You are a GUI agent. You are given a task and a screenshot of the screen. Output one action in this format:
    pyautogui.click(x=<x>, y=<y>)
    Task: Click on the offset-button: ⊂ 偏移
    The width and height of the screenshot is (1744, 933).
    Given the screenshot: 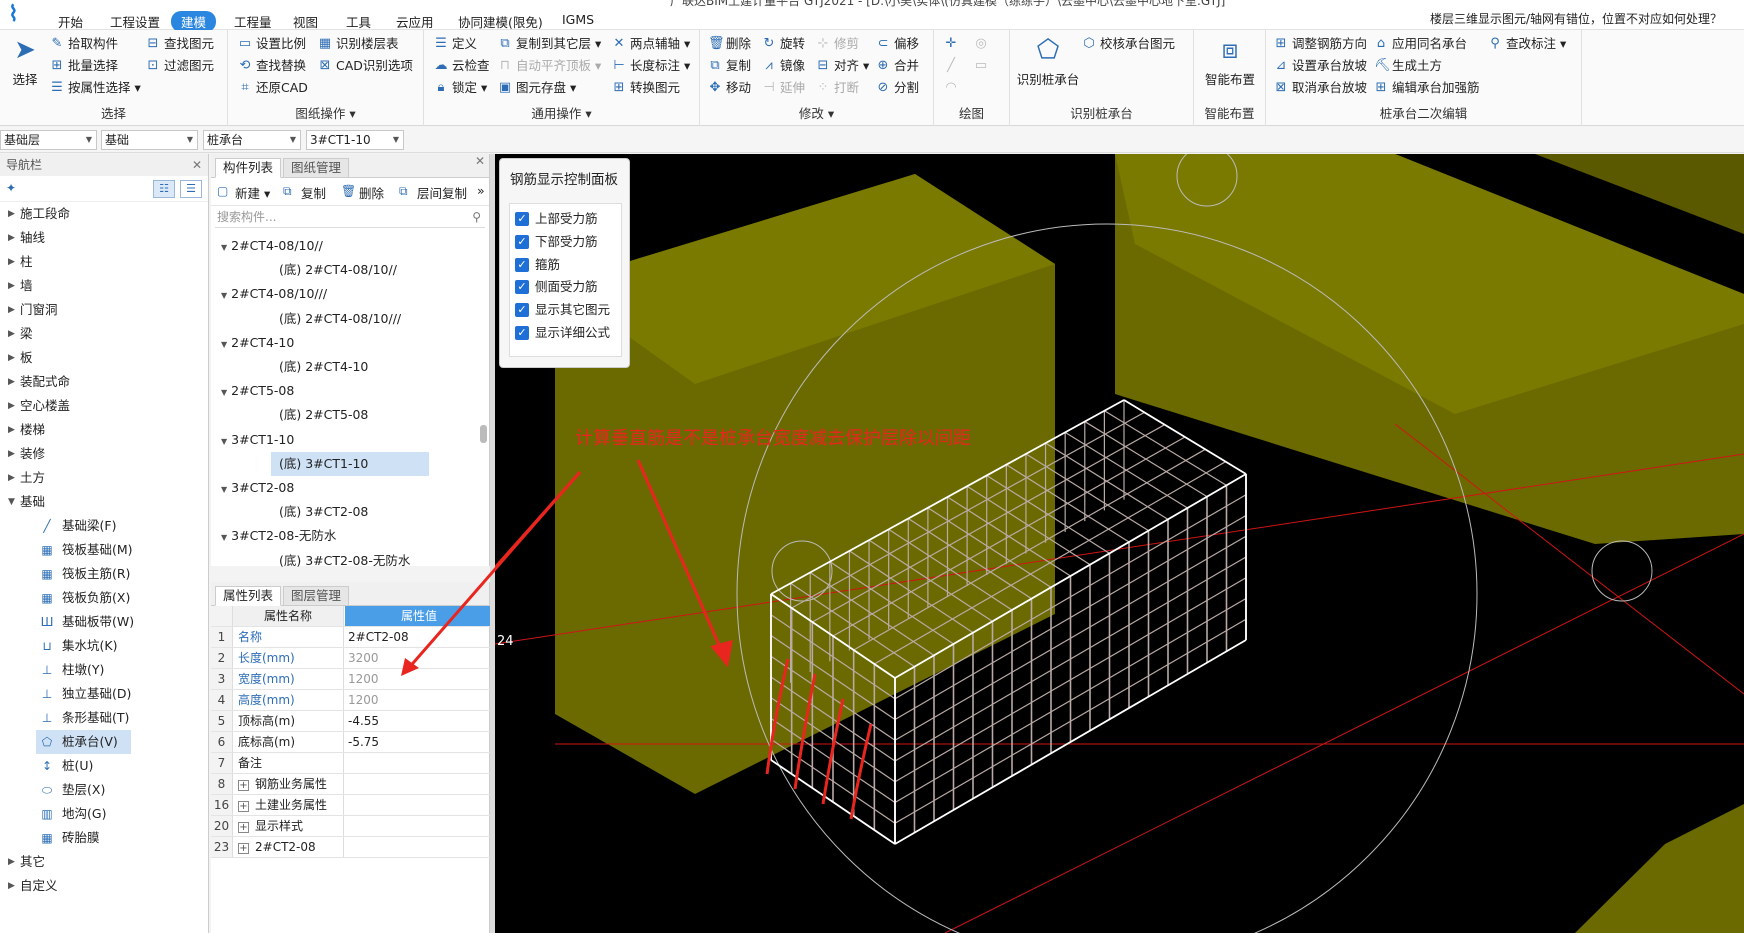 What is the action you would take?
    pyautogui.click(x=896, y=44)
    